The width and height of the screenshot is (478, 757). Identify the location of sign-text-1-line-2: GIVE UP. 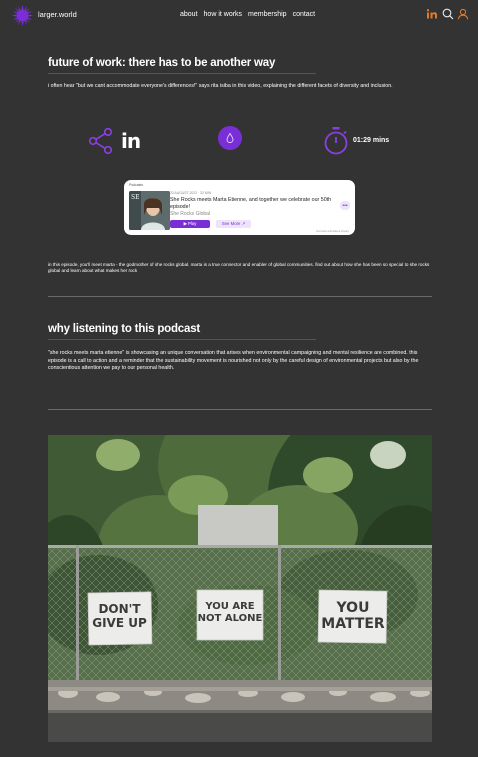
(119, 623).